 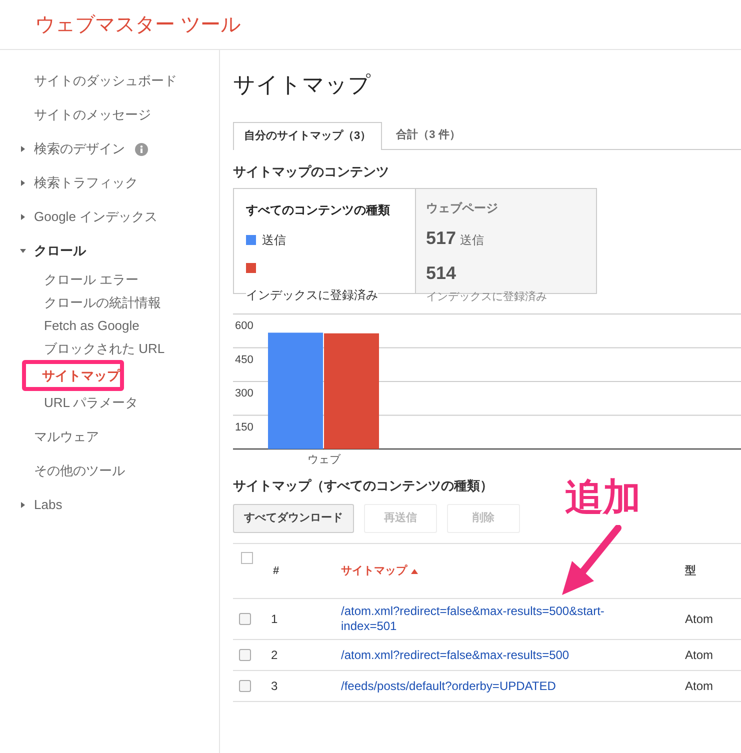 What do you see at coordinates (486, 297) in the screenshot?
I see `count-label: インデックスに登録済み` at bounding box center [486, 297].